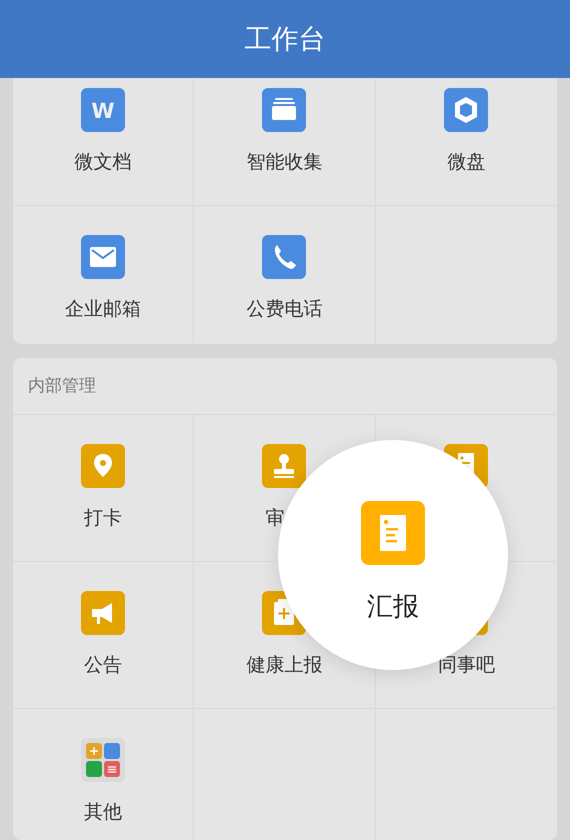  I want to click on app-tile: 审, so click(284, 472).